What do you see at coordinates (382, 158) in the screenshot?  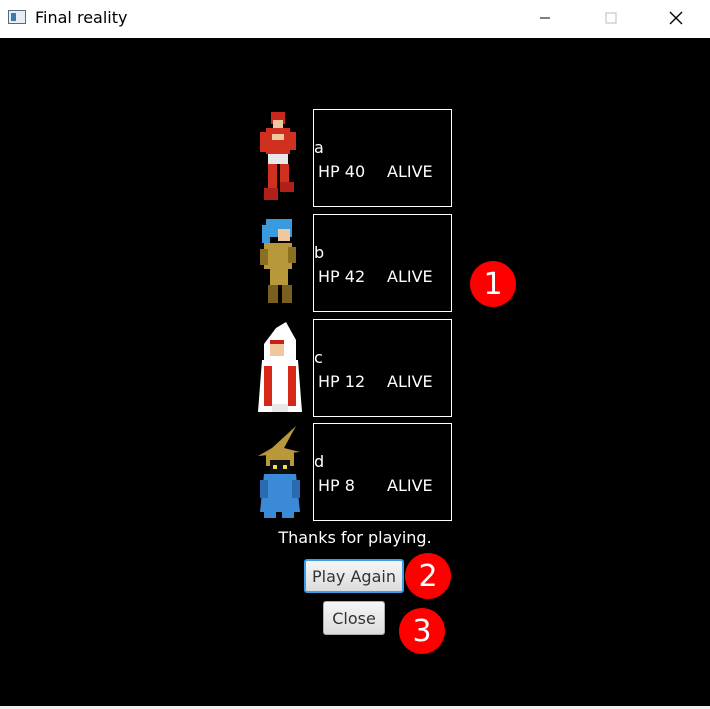 I see `character-card: a HP 40 ALIVE` at bounding box center [382, 158].